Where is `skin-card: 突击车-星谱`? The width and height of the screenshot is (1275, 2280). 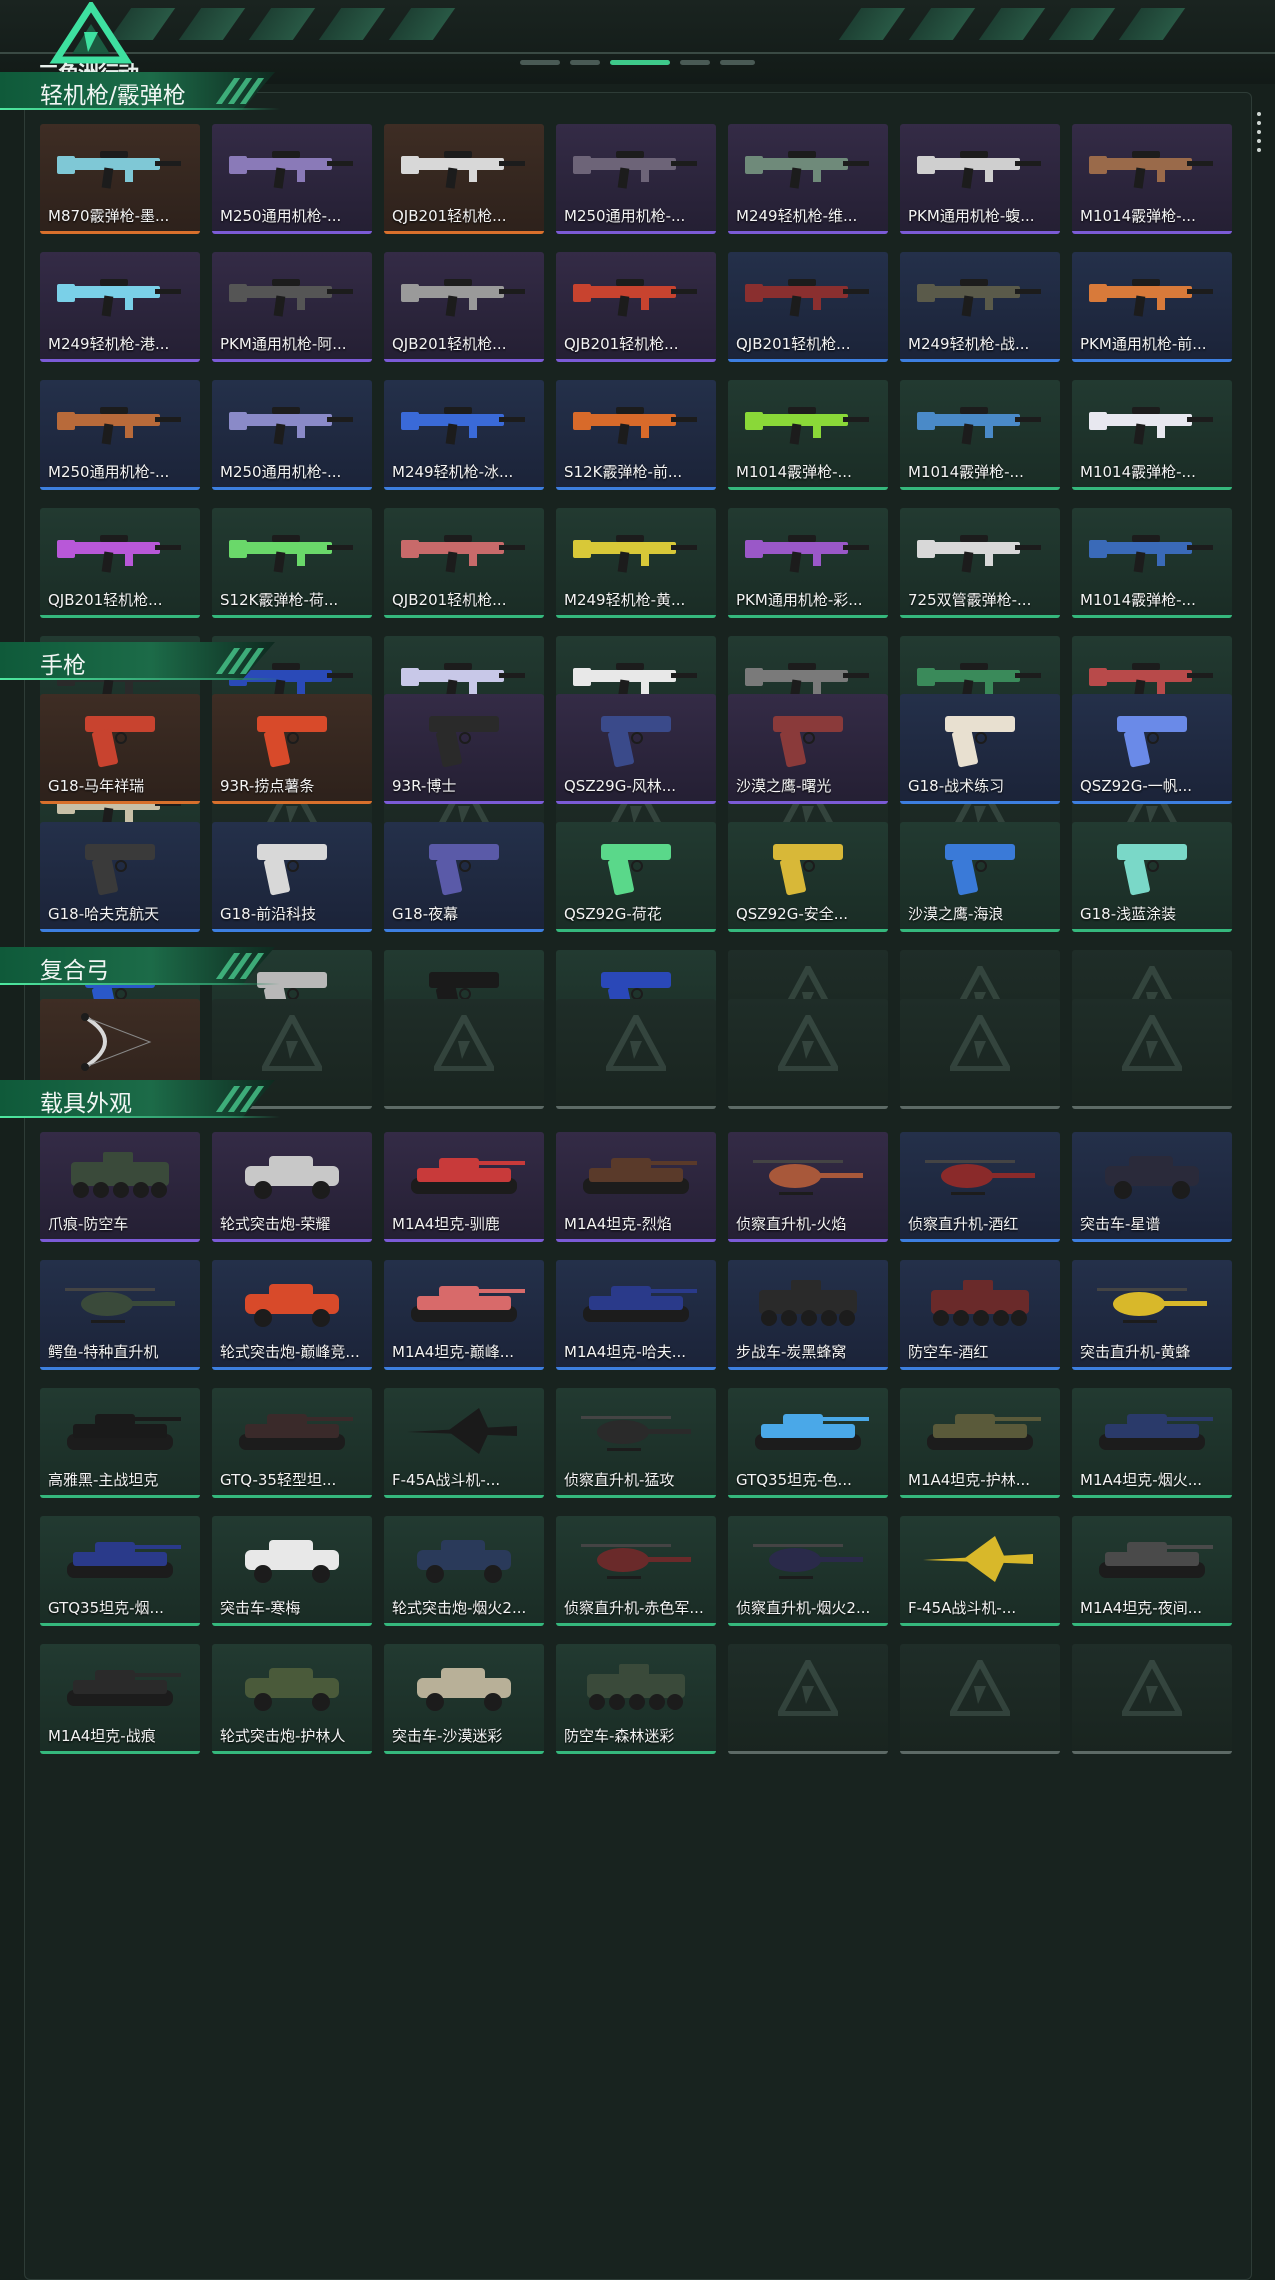 skin-card: 突击车-星谱 is located at coordinates (1152, 1187).